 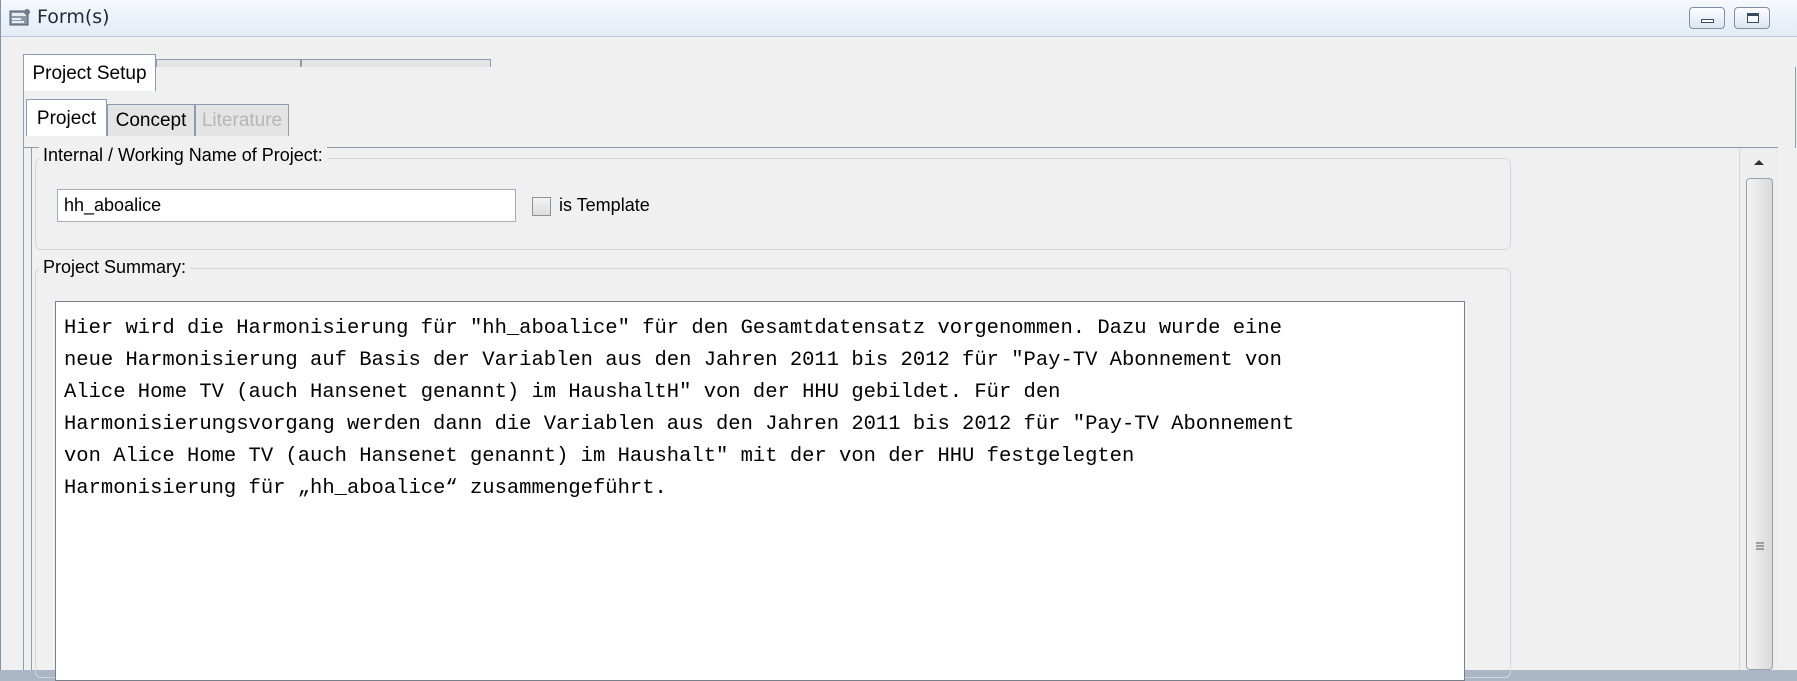 What do you see at coordinates (541, 206) in the screenshot?
I see `is-template-checkbox` at bounding box center [541, 206].